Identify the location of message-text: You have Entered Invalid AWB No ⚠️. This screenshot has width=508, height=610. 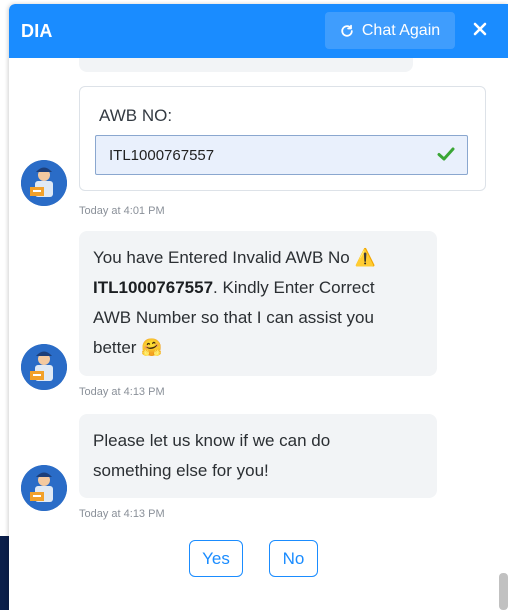
(234, 257).